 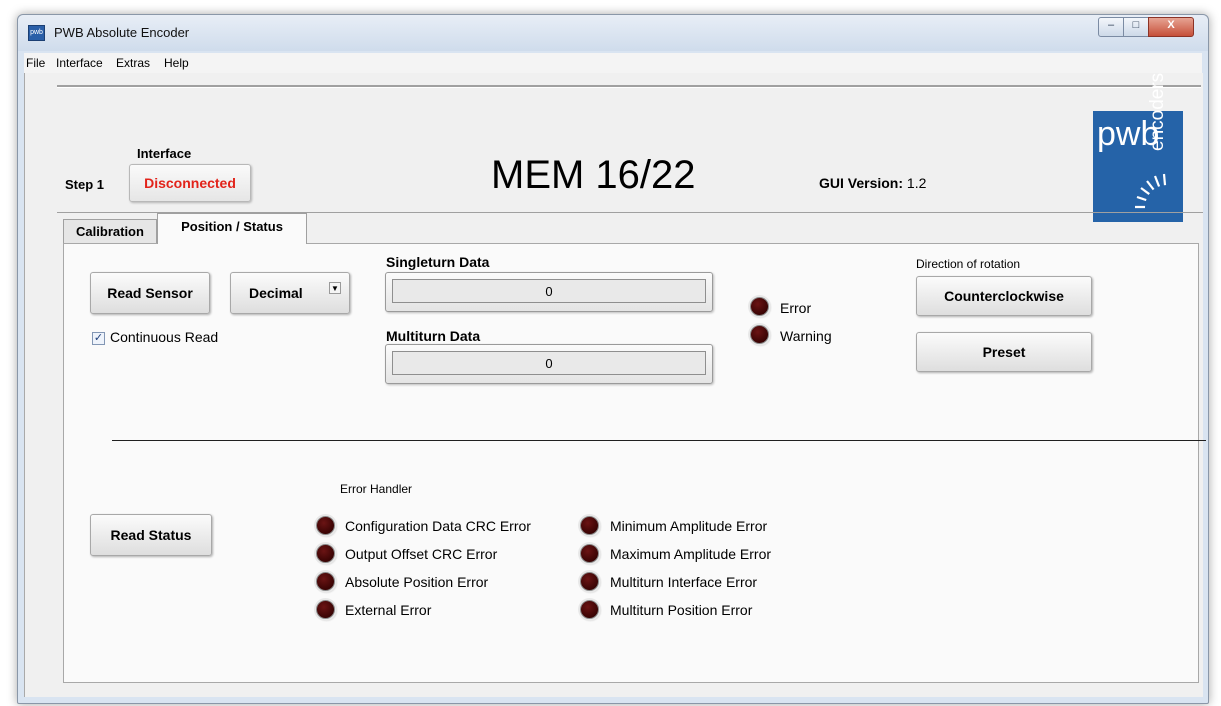 What do you see at coordinates (98, 338) in the screenshot?
I see `continuous-read-checkbox: ✓` at bounding box center [98, 338].